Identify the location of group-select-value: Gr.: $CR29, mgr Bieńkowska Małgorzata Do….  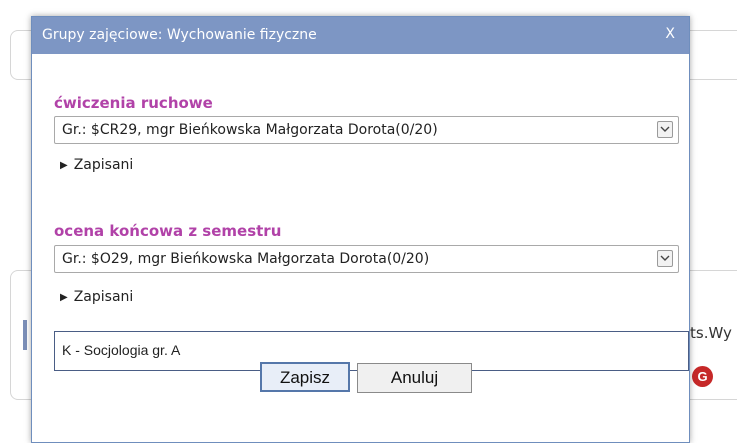
(250, 130).